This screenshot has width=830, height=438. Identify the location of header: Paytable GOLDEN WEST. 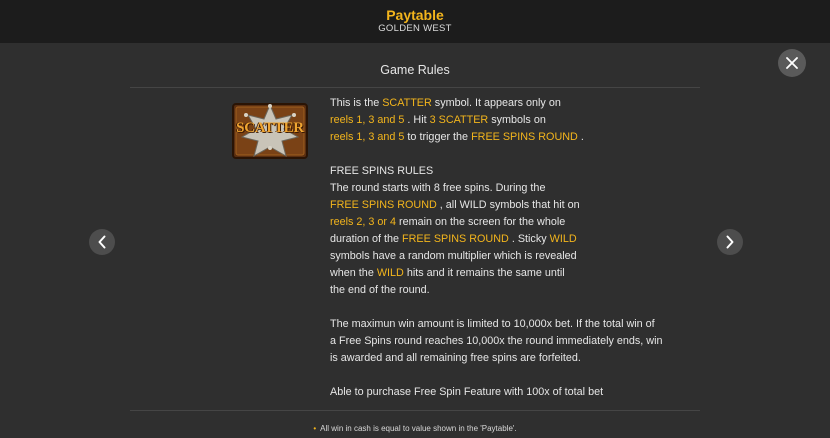
(415, 21).